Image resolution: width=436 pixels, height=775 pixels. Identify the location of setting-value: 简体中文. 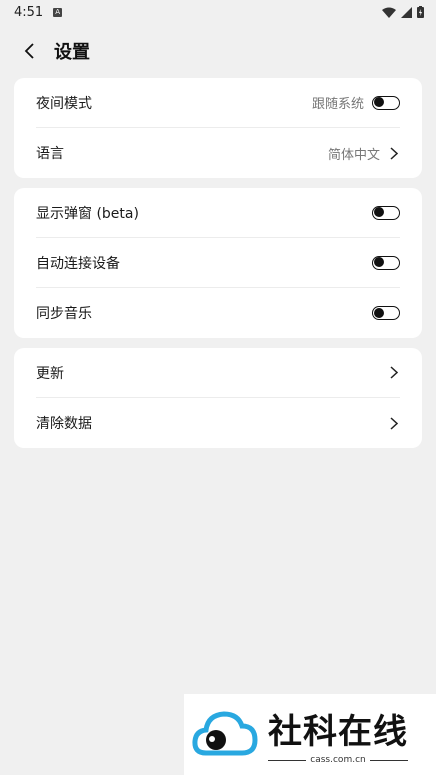
(353, 155).